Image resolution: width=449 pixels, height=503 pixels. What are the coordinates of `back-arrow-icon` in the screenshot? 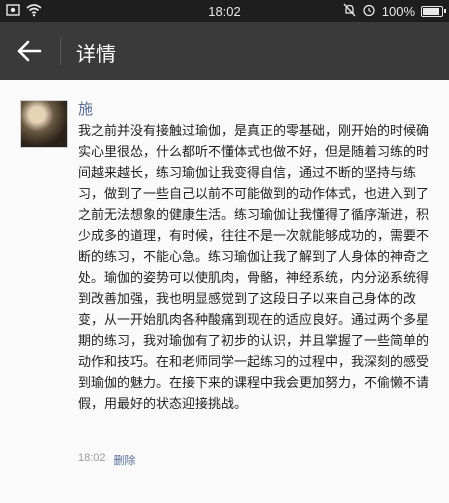 It's located at (29, 51).